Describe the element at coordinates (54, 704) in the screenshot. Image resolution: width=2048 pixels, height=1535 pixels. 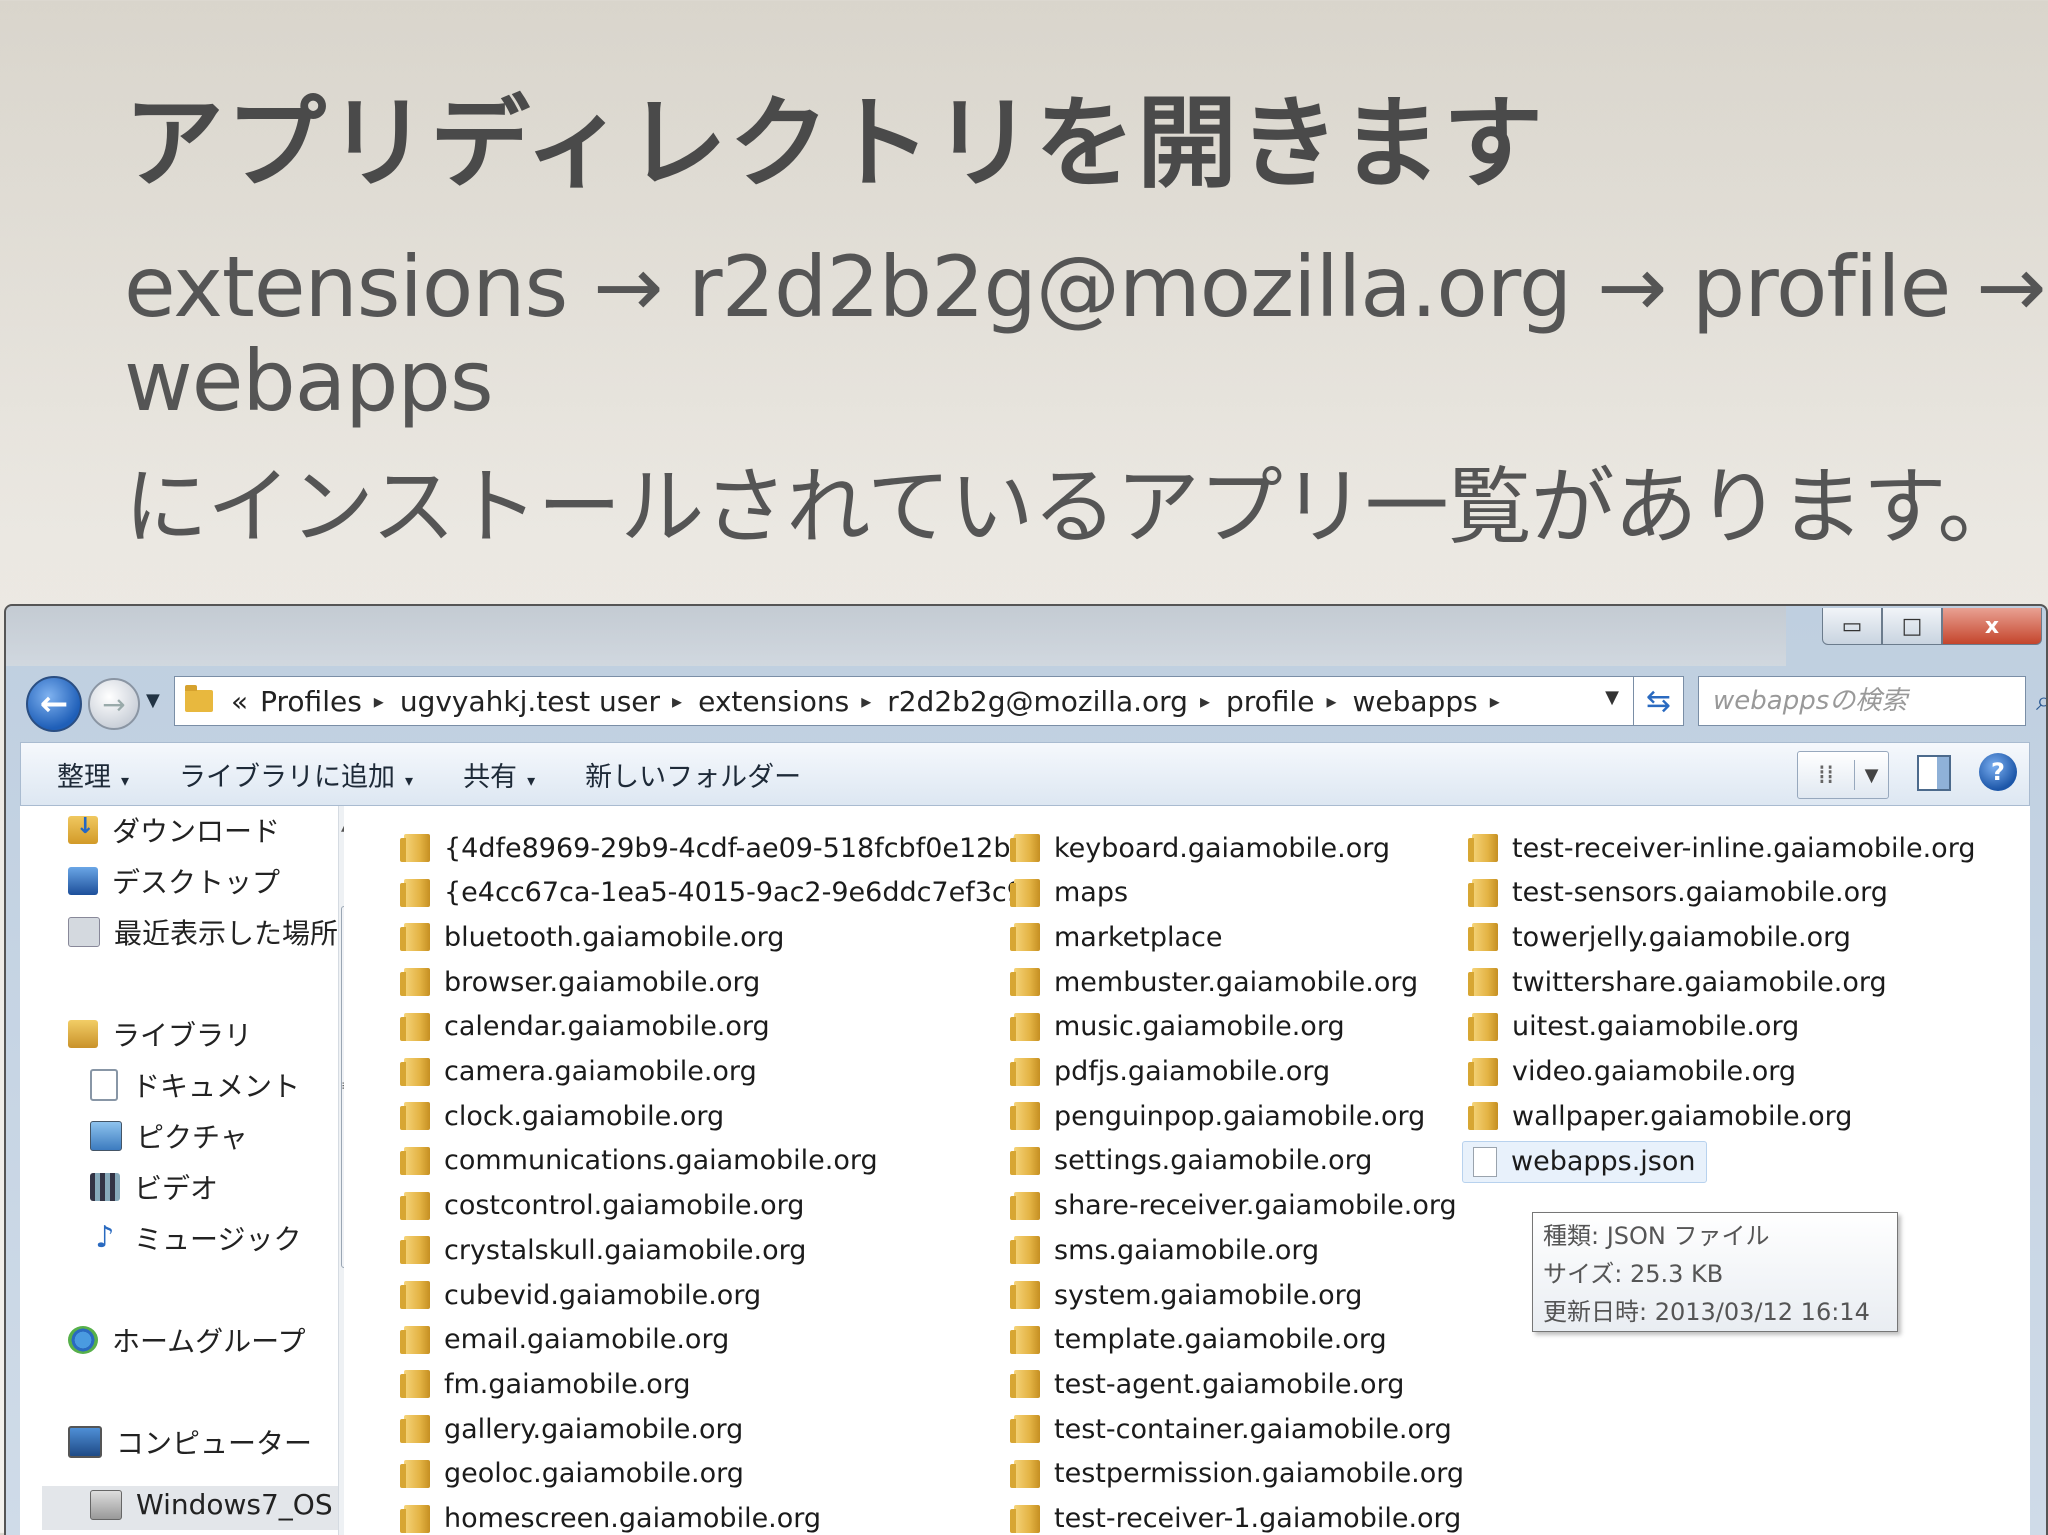
I see `back-button: ←` at that location.